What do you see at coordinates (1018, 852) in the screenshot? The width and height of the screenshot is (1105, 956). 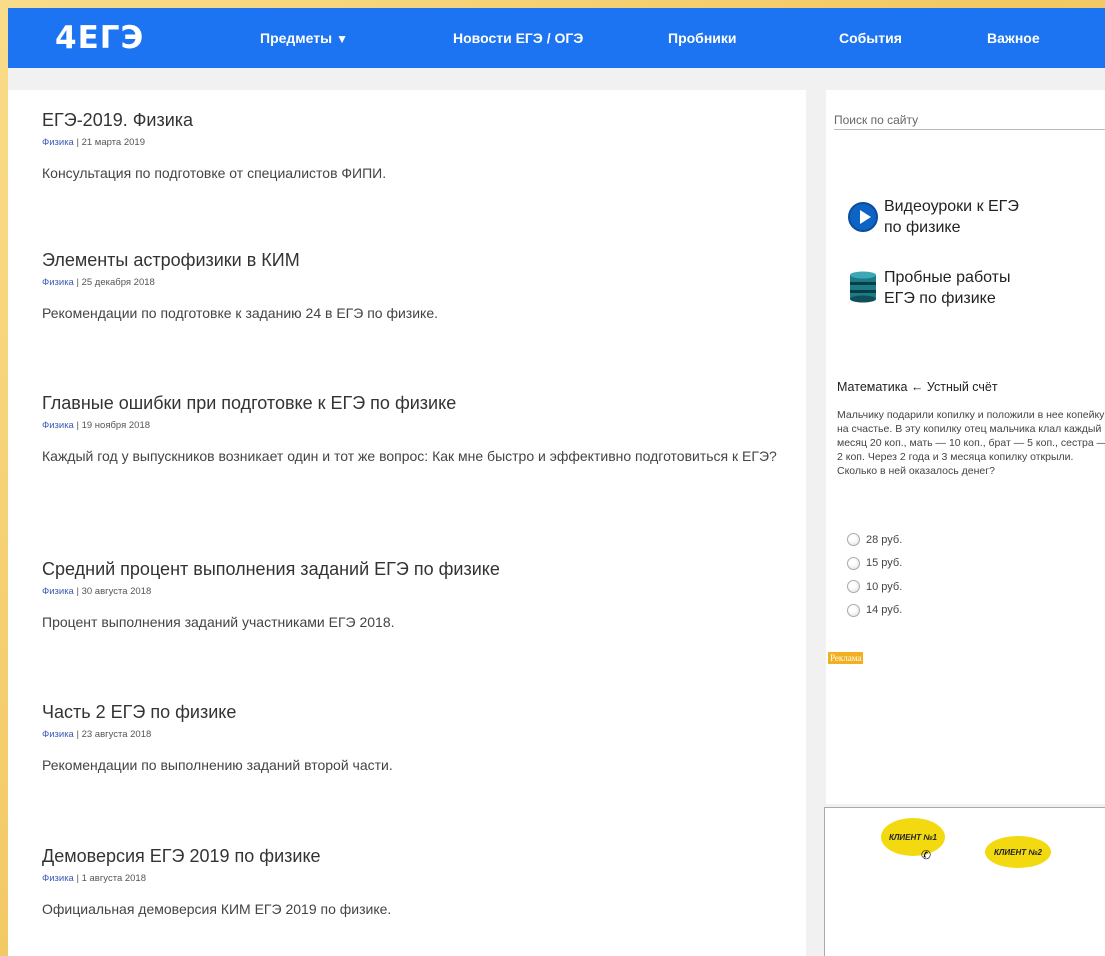 I see `client-2-bubble: КЛИЕНТ №2` at bounding box center [1018, 852].